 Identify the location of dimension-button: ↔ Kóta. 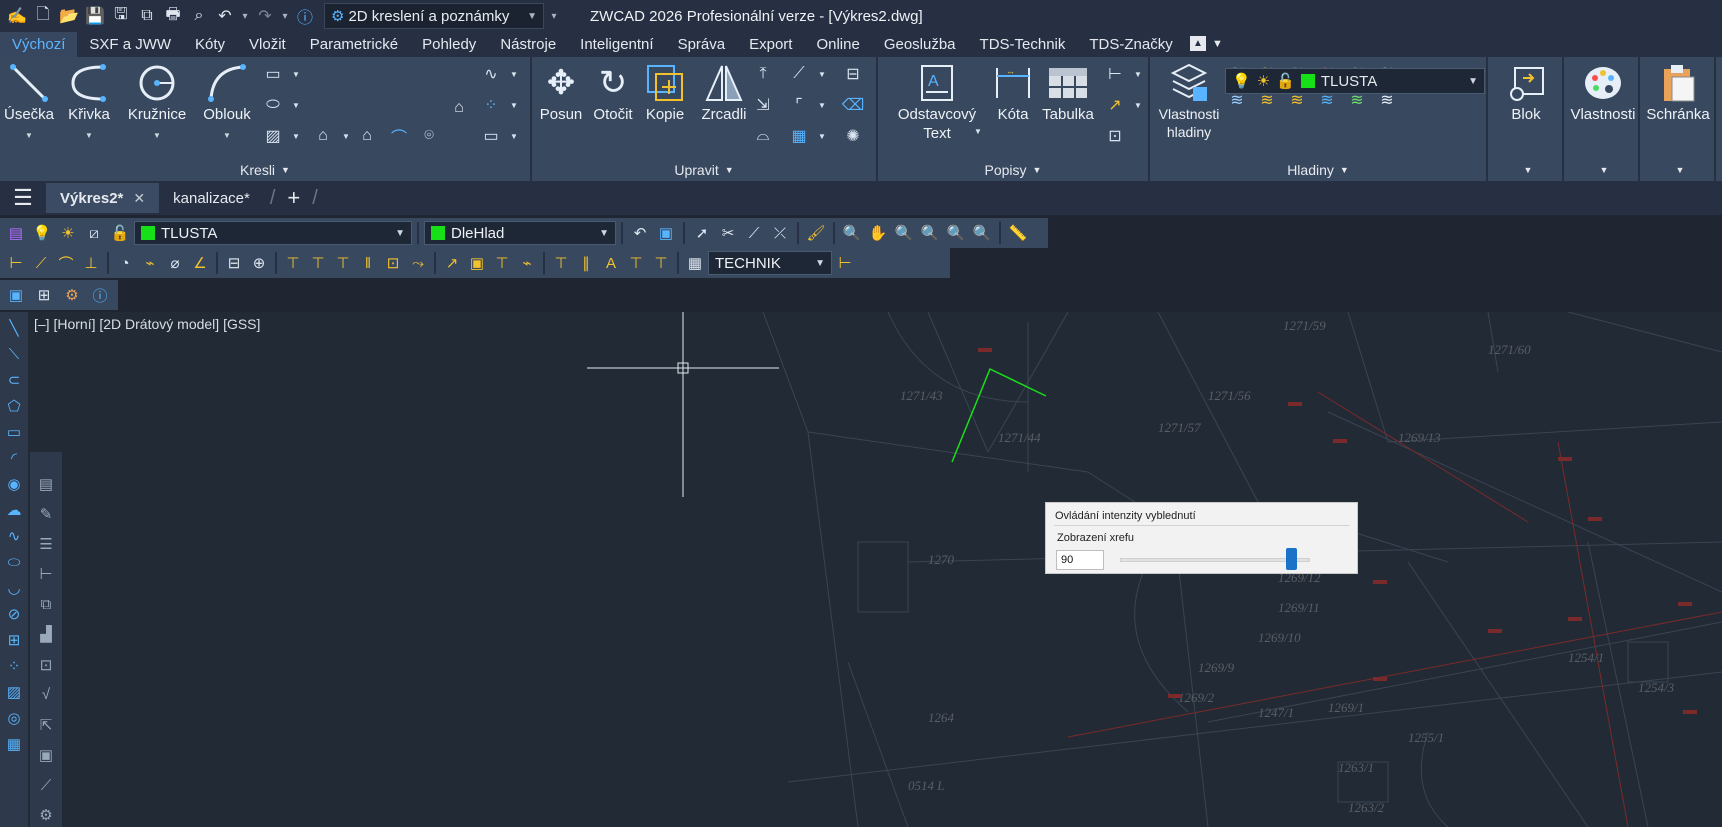
(1013, 92).